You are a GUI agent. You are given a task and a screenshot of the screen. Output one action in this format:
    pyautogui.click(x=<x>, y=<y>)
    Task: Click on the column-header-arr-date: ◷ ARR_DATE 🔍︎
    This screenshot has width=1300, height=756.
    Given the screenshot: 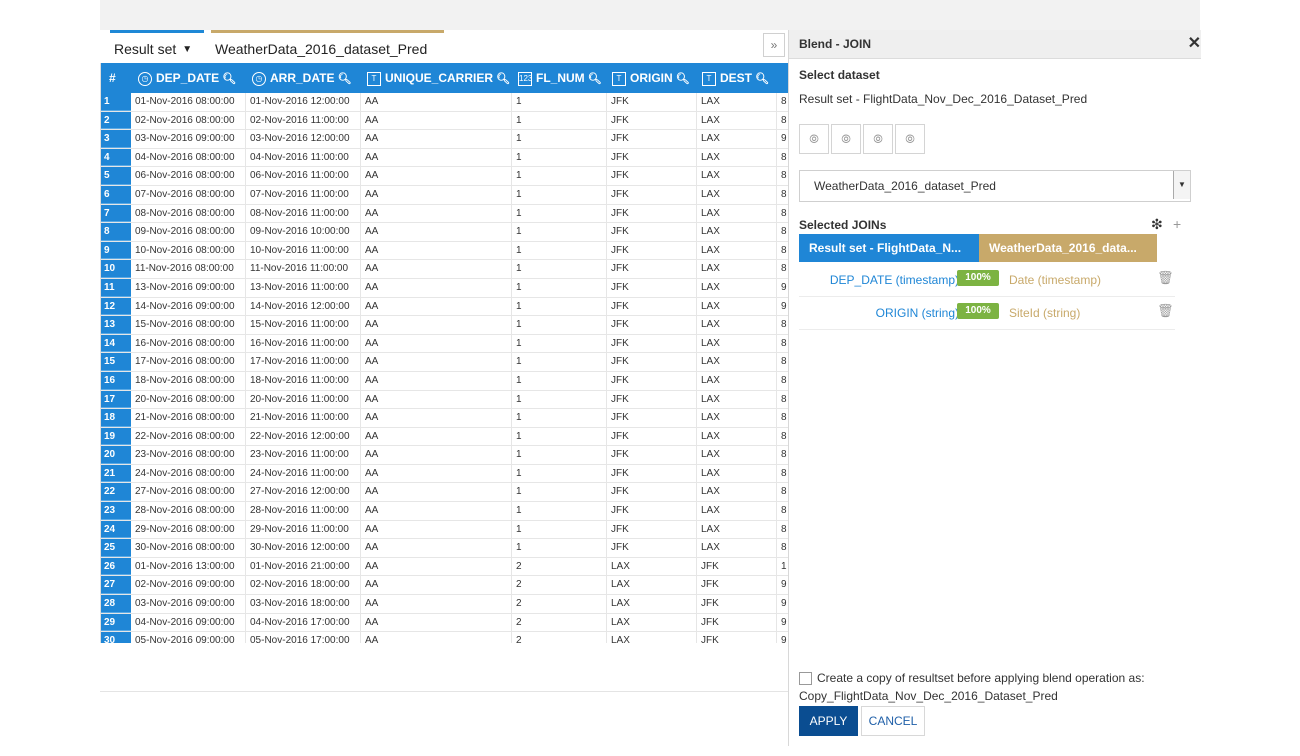 What is the action you would take?
    pyautogui.click(x=307, y=78)
    